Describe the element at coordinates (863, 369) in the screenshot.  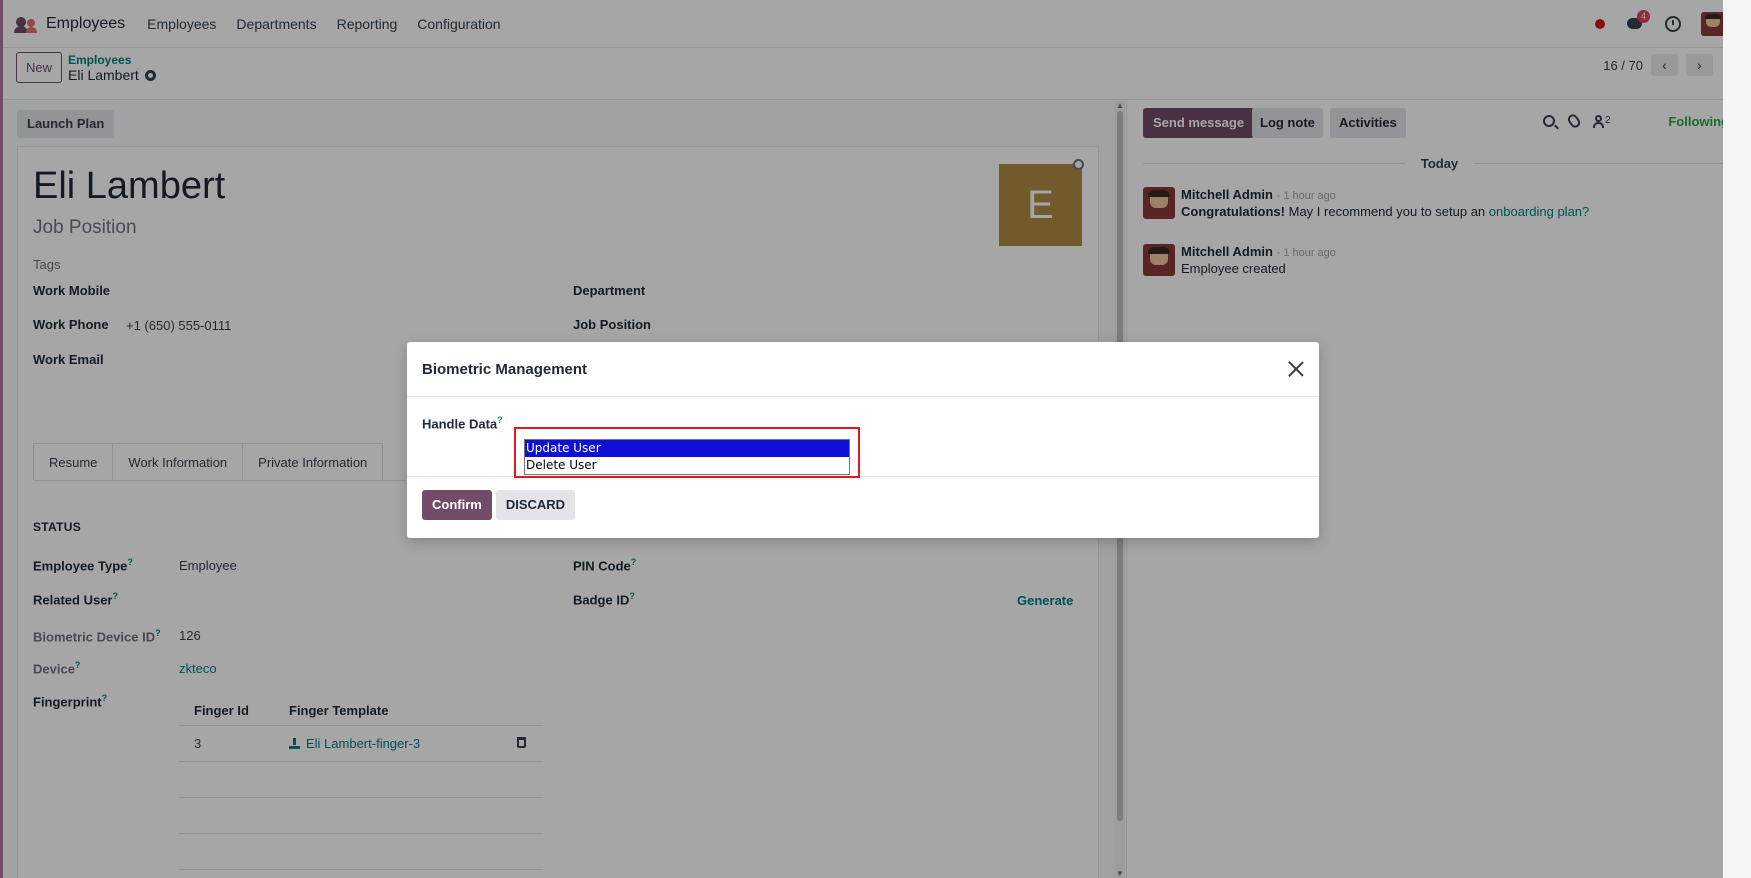
I see `modal-header: Biometric Management` at that location.